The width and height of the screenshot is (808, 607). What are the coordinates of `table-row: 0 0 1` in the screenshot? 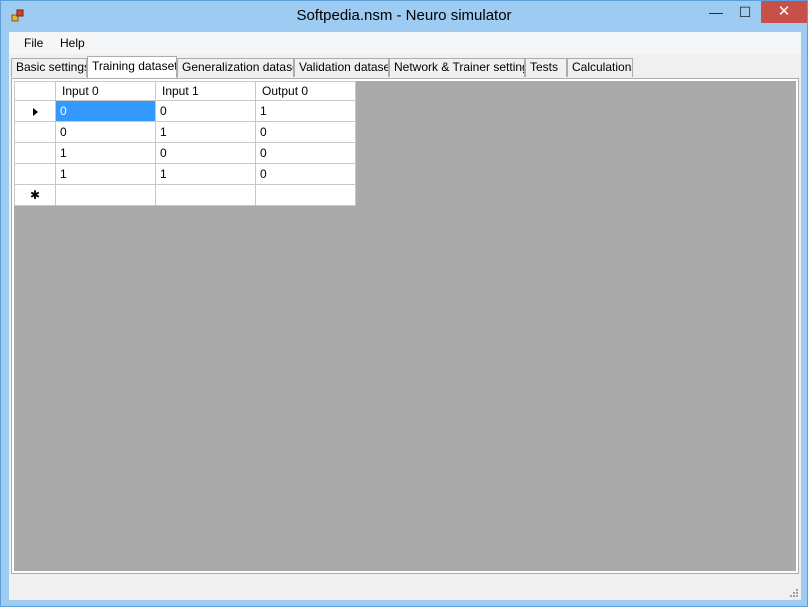 It's located at (185, 111).